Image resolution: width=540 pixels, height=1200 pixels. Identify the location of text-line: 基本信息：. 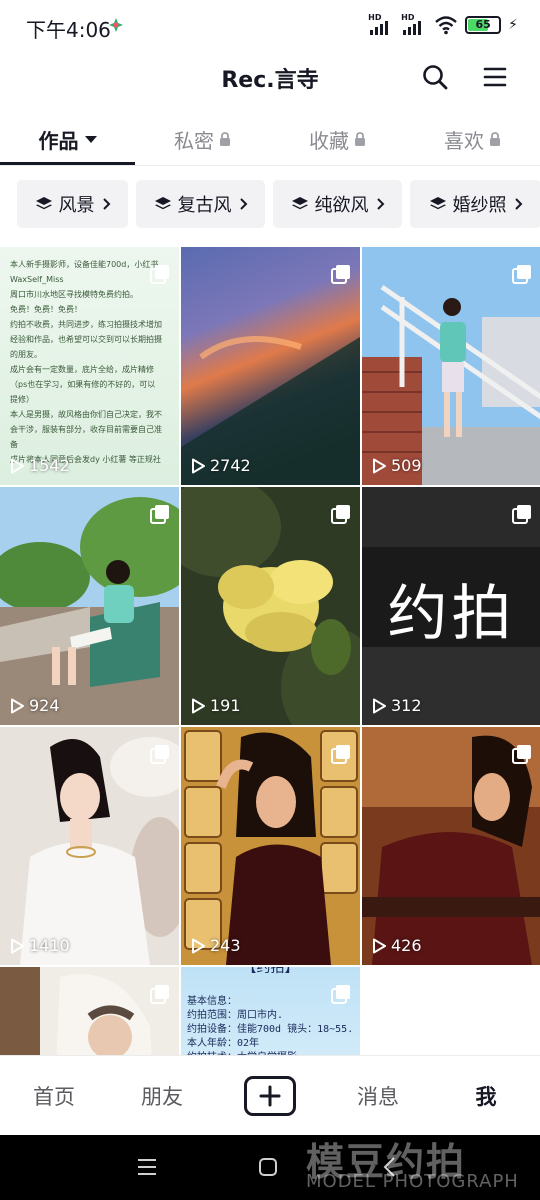
(212, 1001).